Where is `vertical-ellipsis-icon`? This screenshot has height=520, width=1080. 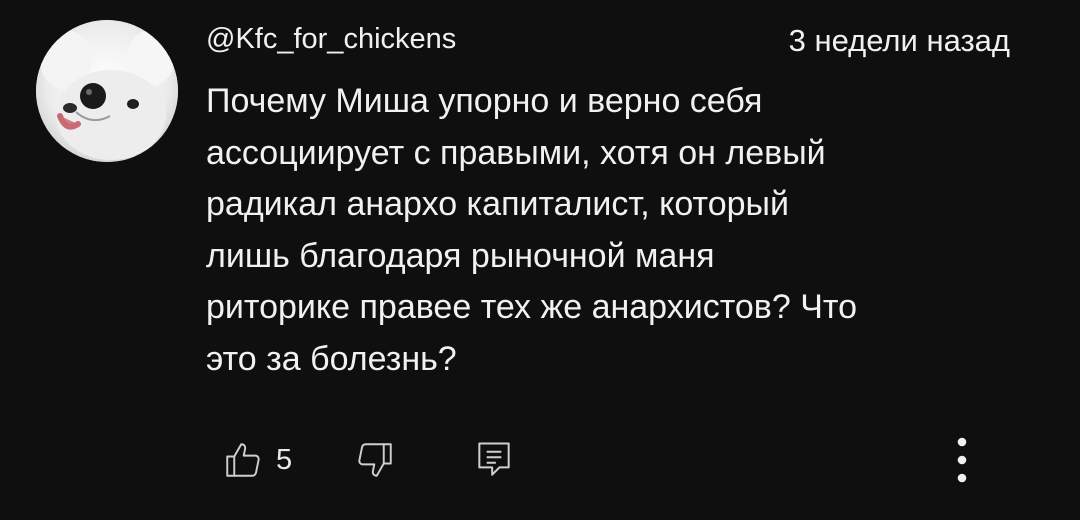
vertical-ellipsis-icon is located at coordinates (962, 460).